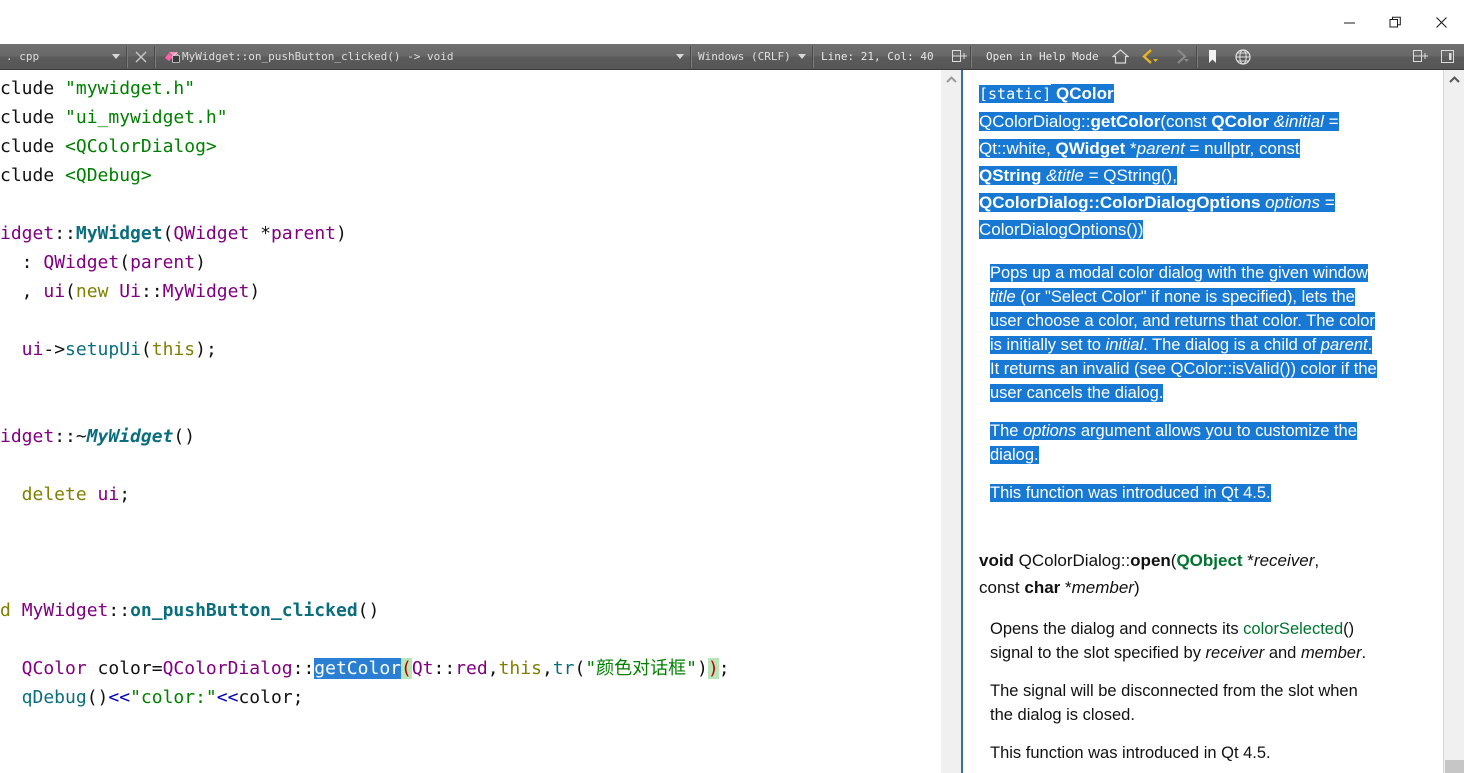 The image size is (1464, 773). Describe the element at coordinates (227, 668) in the screenshot. I see `code-token: QColorDialog` at that location.